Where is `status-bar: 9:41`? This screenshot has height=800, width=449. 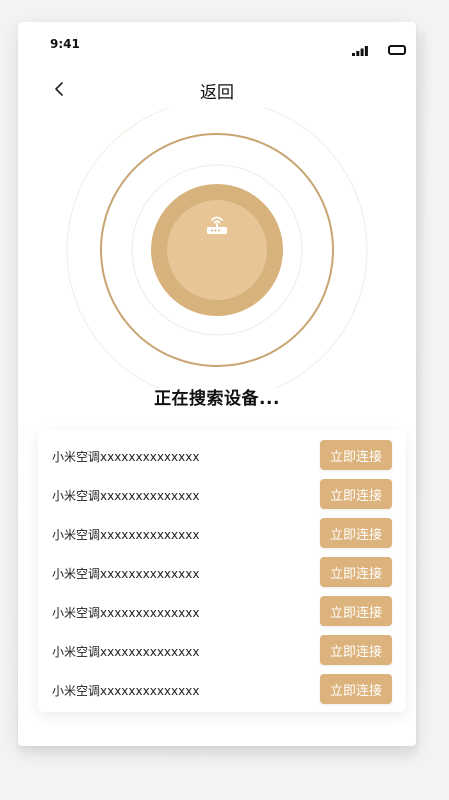 status-bar: 9:41 is located at coordinates (217, 44).